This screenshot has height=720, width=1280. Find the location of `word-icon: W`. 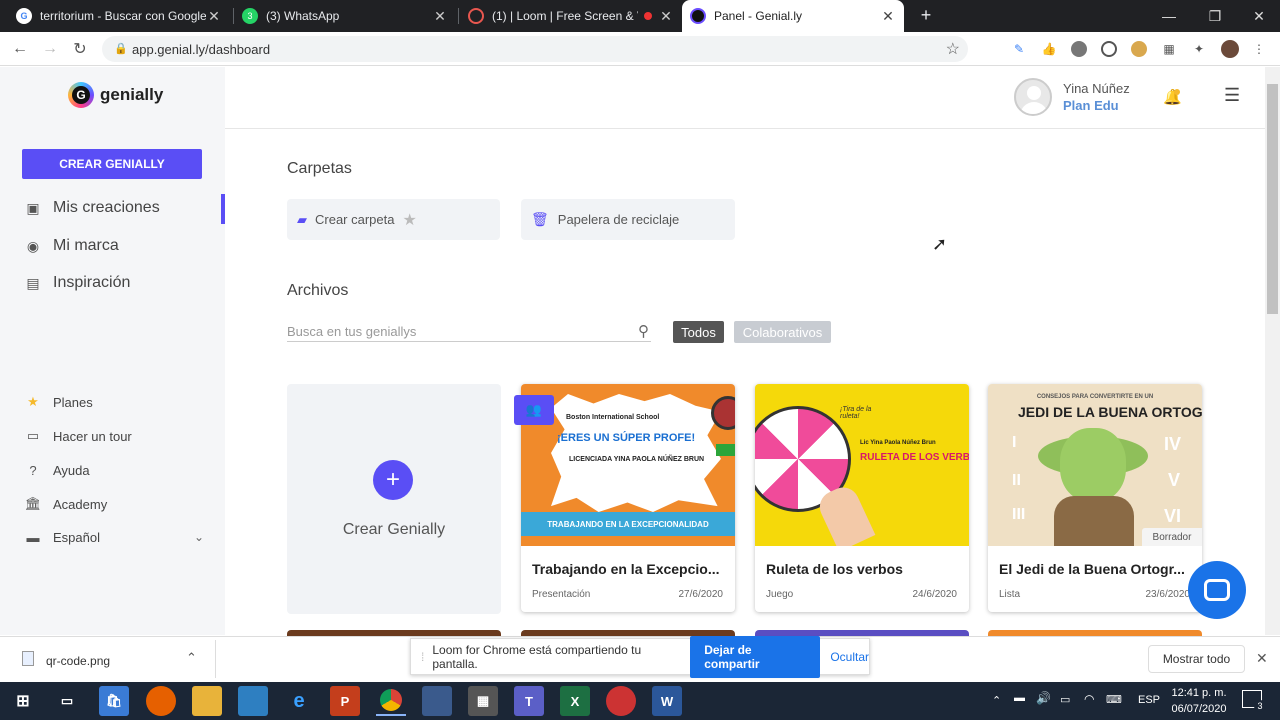

word-icon: W is located at coordinates (667, 701).